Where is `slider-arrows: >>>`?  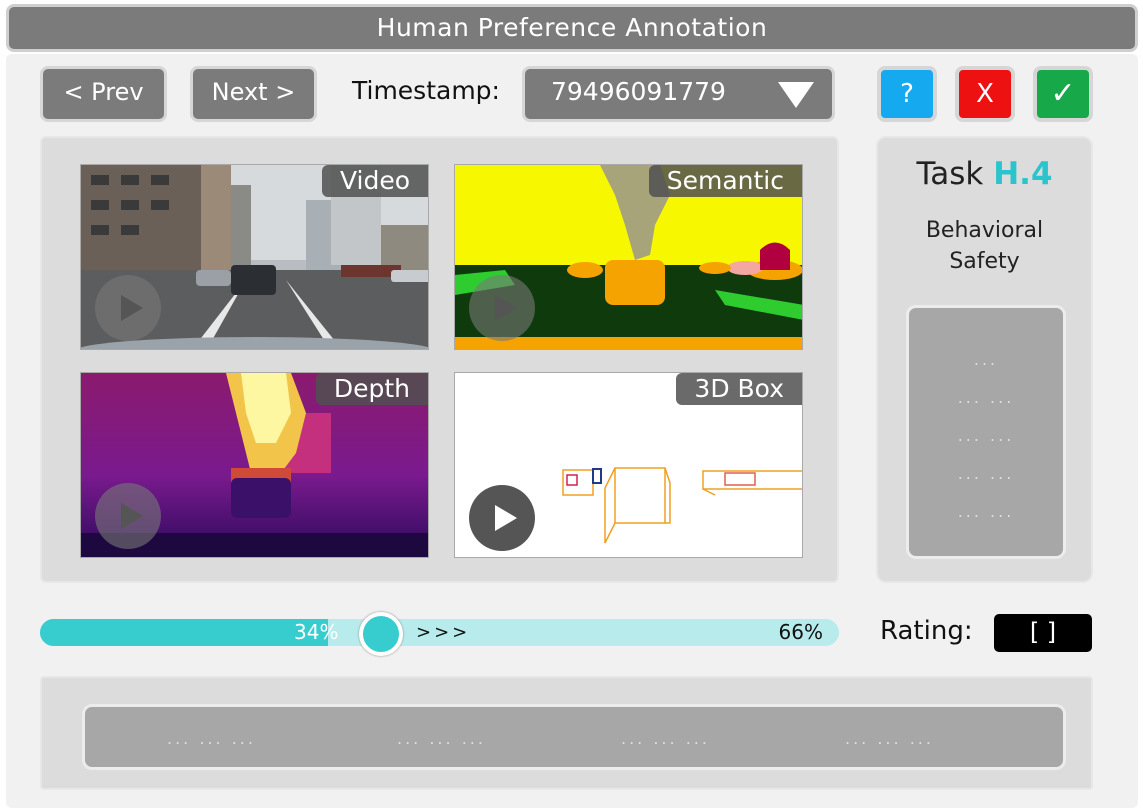 slider-arrows: >>> is located at coordinates (443, 632).